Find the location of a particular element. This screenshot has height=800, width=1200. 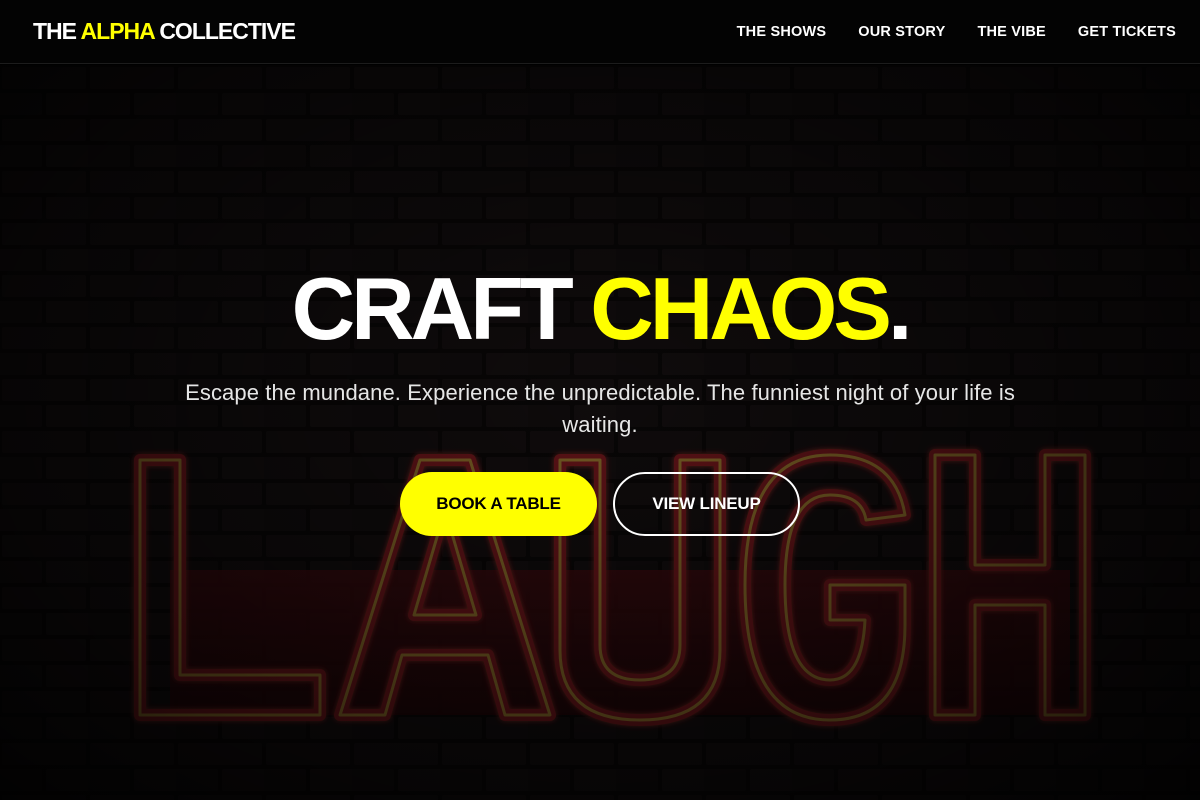

hero-headline: CRAFT CHAOS. is located at coordinates (600, 309).